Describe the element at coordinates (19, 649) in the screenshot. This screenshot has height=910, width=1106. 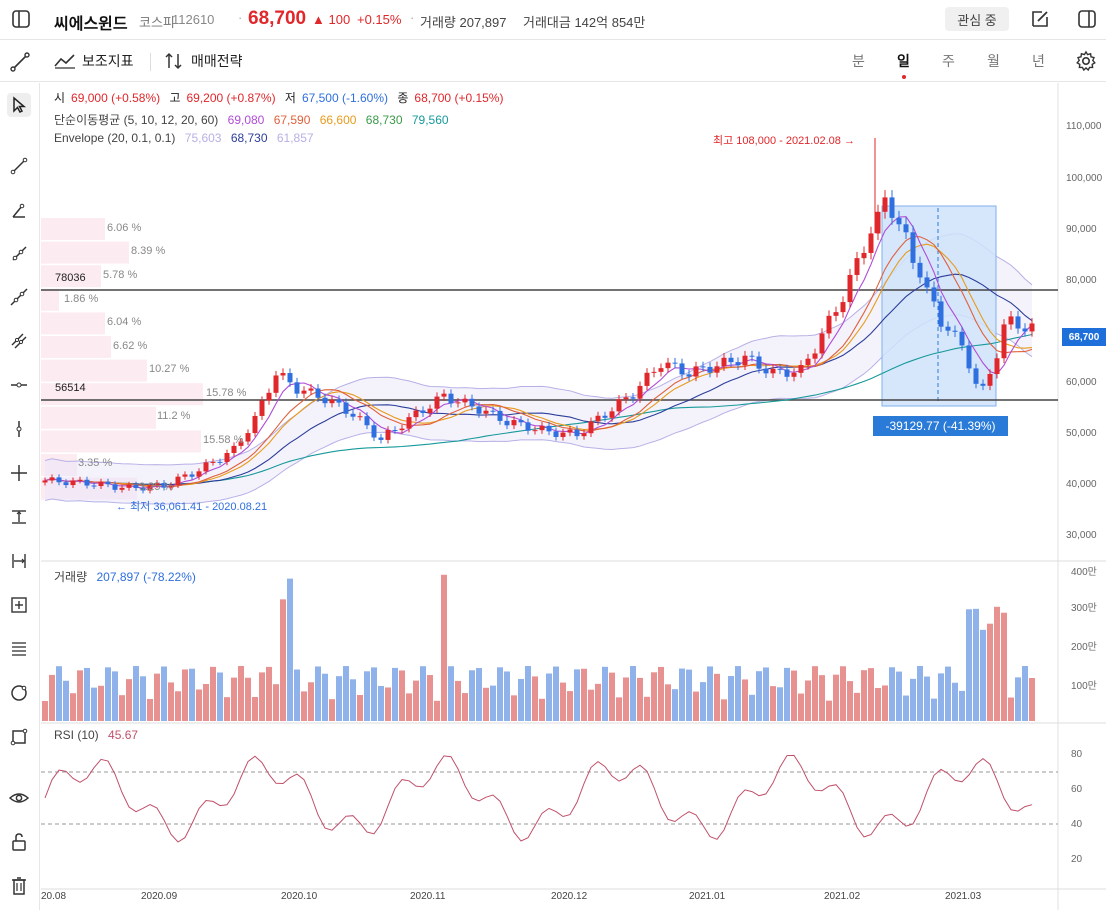
I see `fibonacci-icon` at that location.